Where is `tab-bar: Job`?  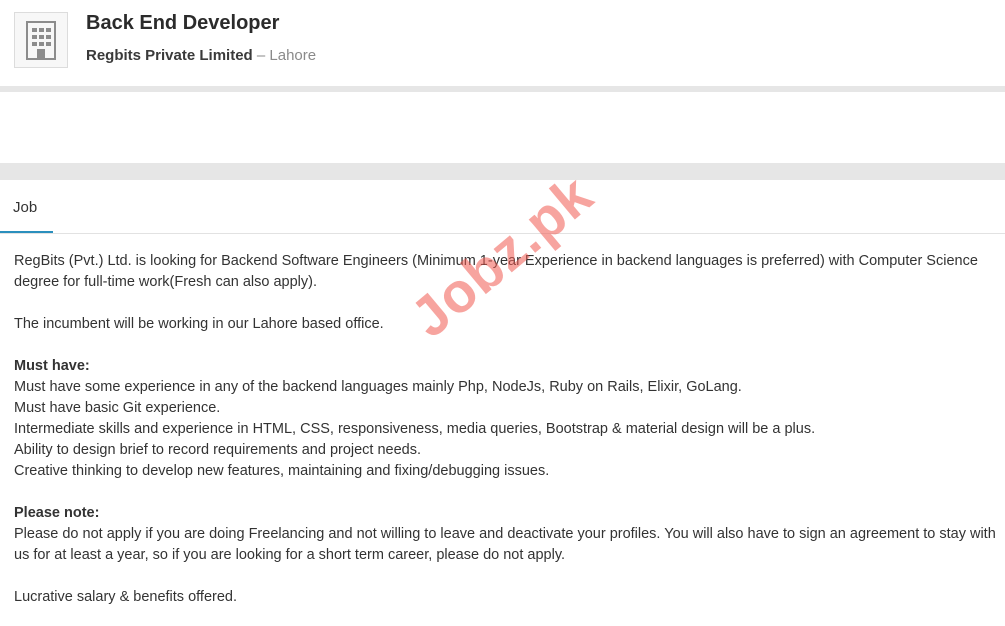 tab-bar: Job is located at coordinates (502, 207).